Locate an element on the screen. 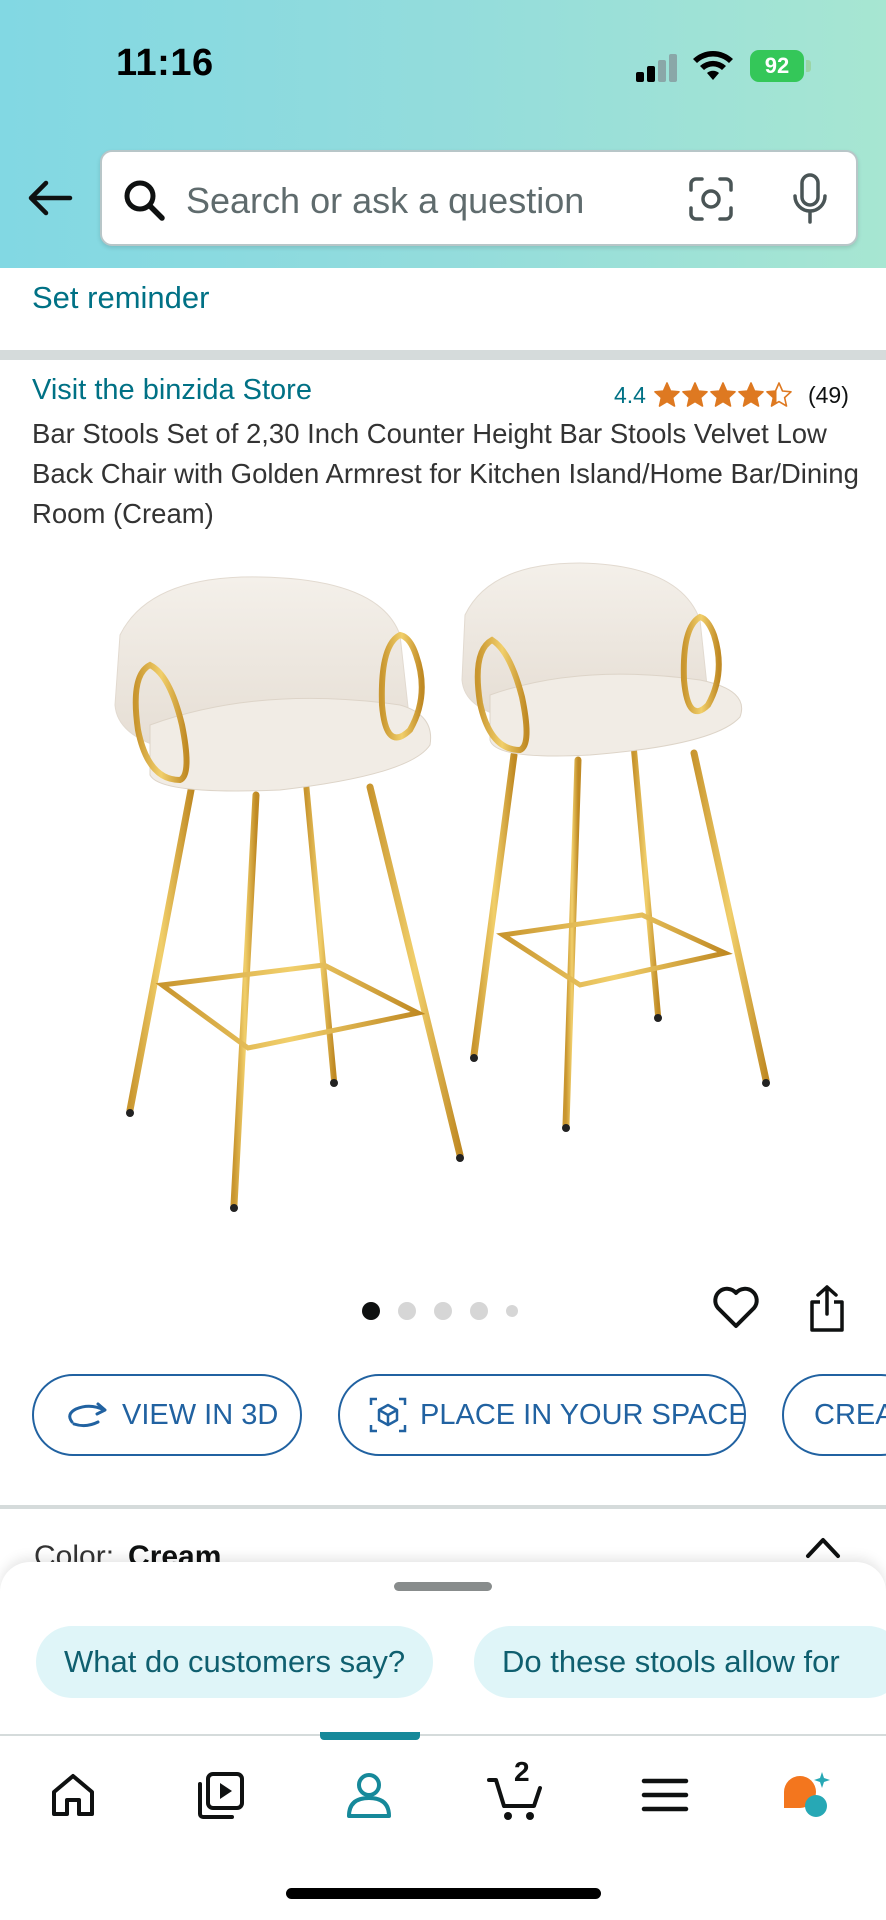 This screenshot has width=886, height=1920. view-in-3d-label: VIEW IN 3D is located at coordinates (200, 1414).